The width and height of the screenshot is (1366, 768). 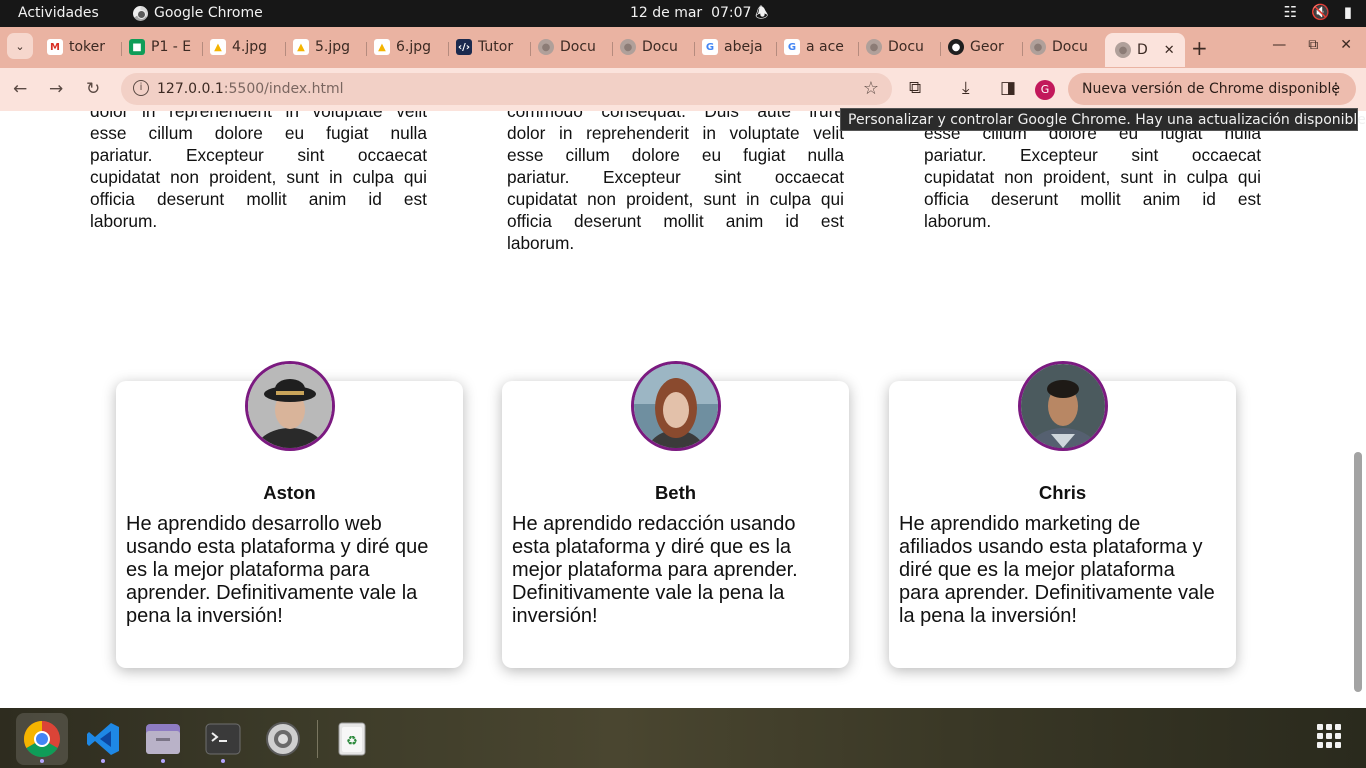 I want to click on back-arrow-icon: ←, so click(x=20, y=89).